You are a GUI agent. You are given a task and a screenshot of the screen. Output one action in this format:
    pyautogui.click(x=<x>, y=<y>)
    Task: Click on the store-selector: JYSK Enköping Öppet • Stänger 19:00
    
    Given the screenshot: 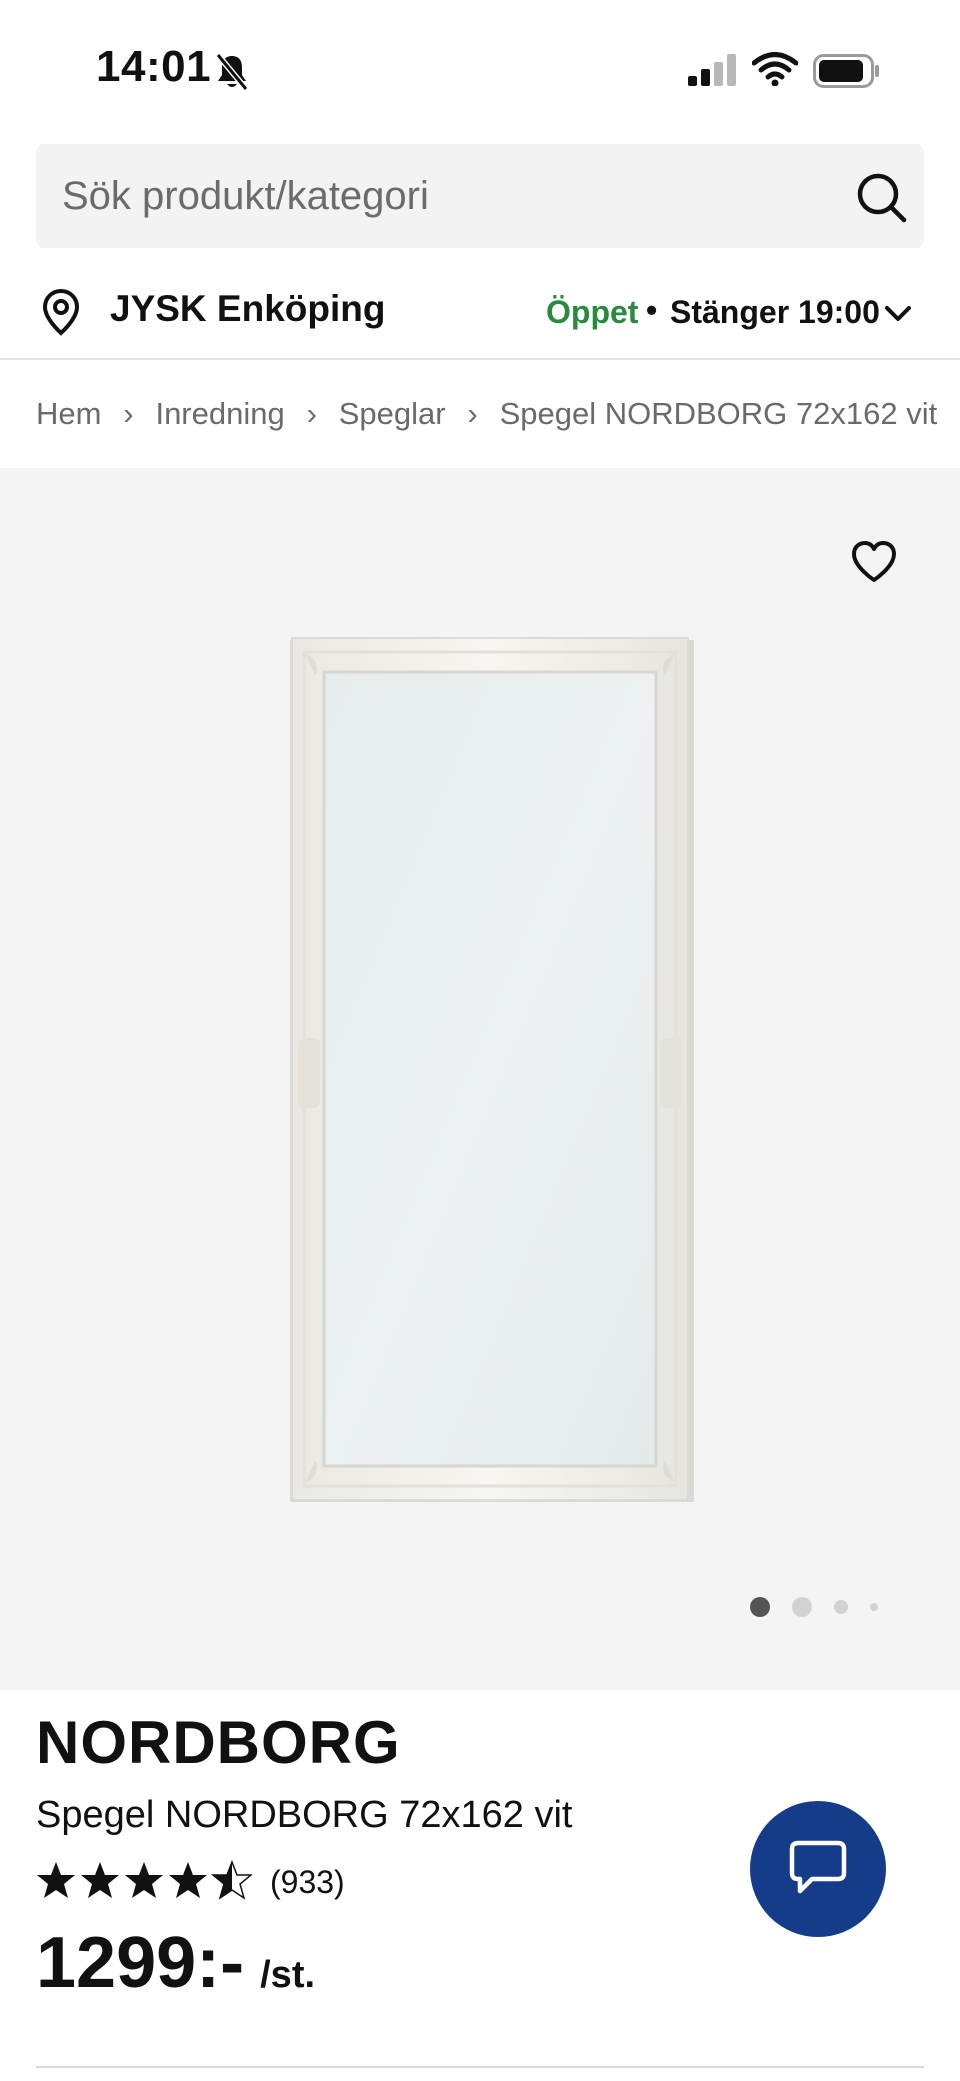 What is the action you would take?
    pyautogui.click(x=480, y=315)
    